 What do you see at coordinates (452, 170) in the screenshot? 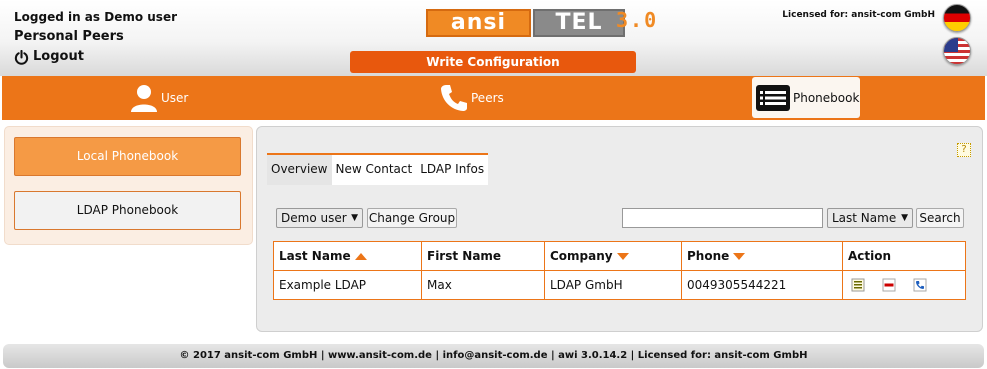
I see `tab-ldap-infos: LDAP Infos` at bounding box center [452, 170].